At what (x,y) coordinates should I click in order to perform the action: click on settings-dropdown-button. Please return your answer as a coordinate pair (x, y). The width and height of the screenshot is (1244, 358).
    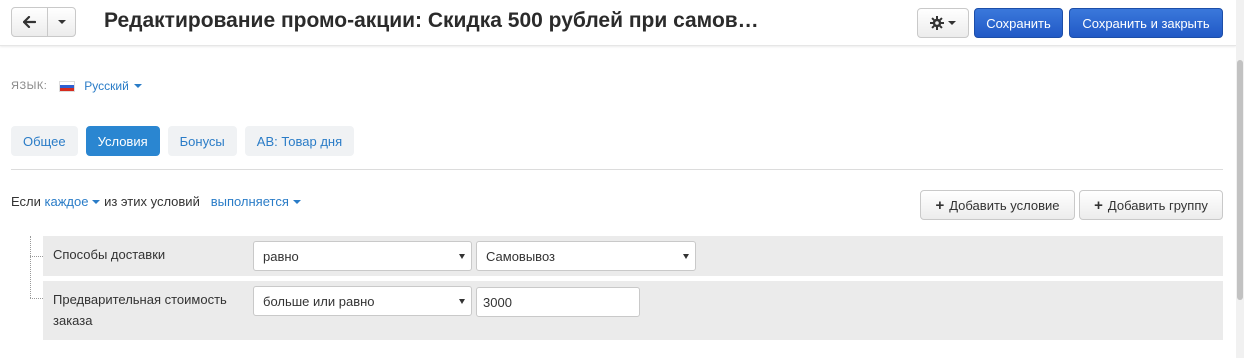
    Looking at the image, I should click on (943, 23).